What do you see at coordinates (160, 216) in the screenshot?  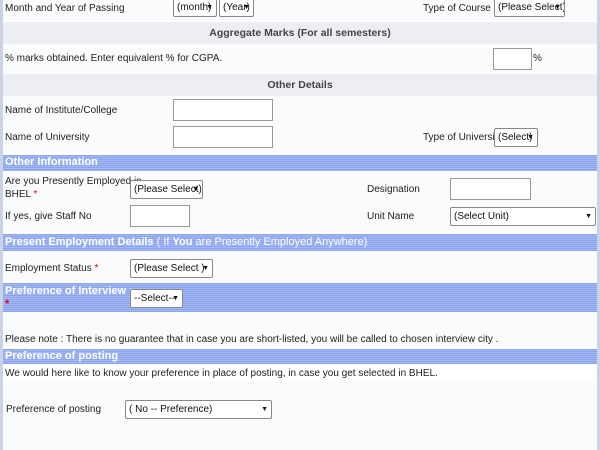 I see `staff-no-input` at bounding box center [160, 216].